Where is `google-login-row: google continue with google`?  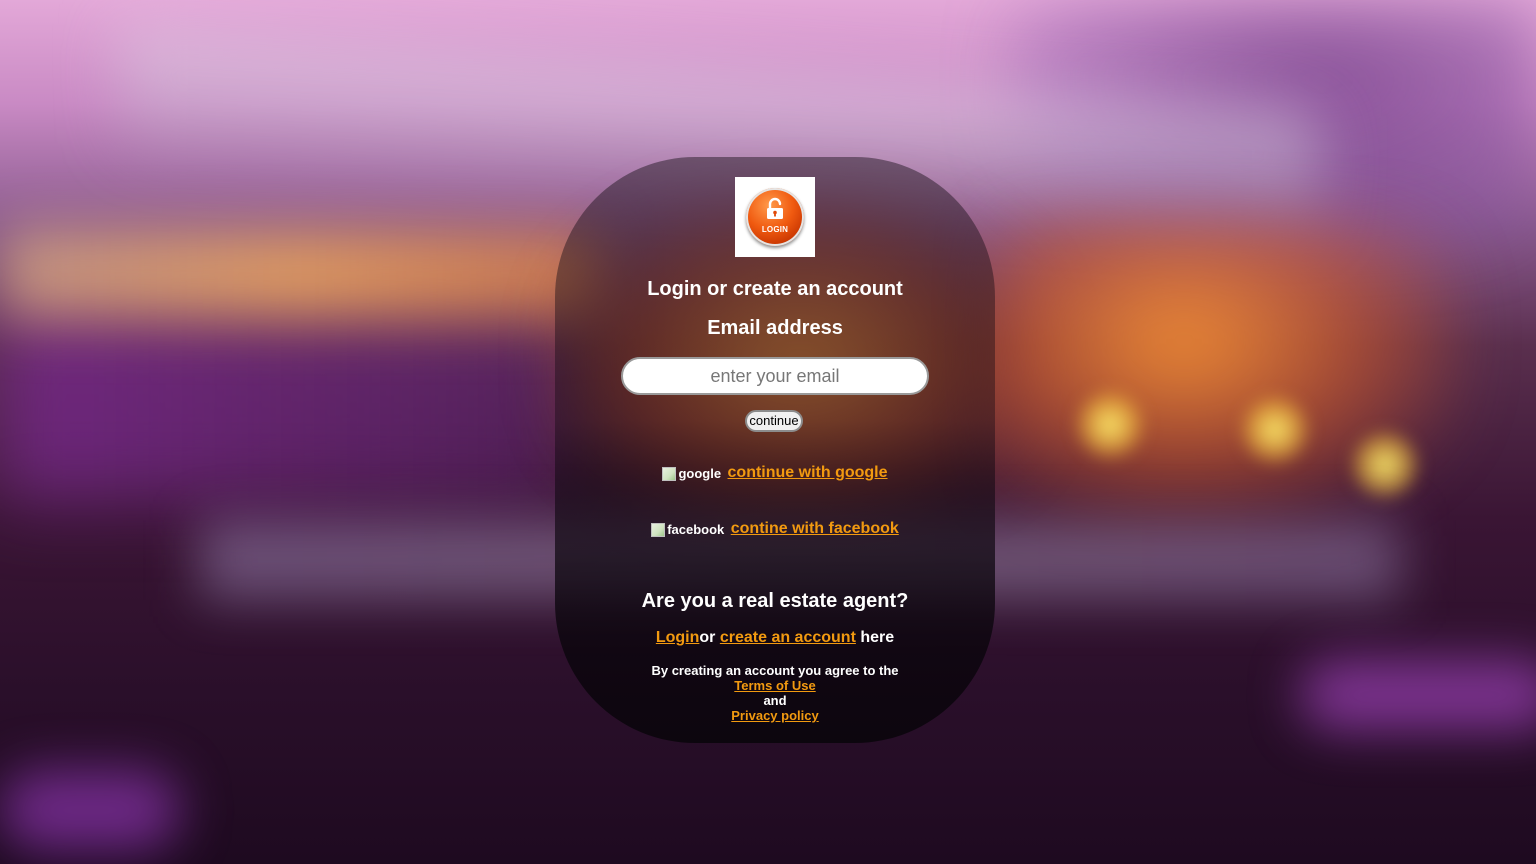 google-login-row: google continue with google is located at coordinates (775, 473).